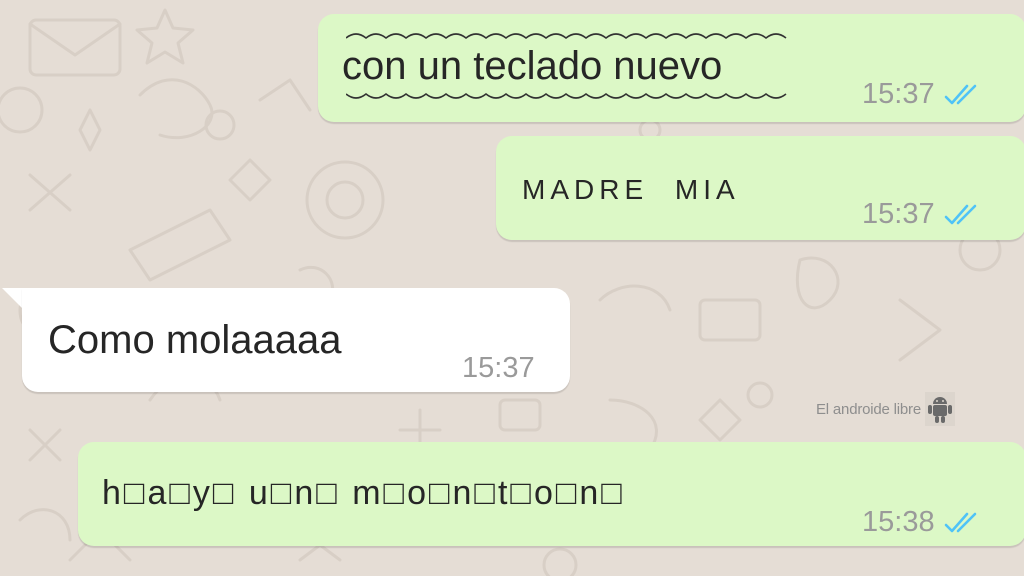 Image resolution: width=1024 pixels, height=576 pixels. What do you see at coordinates (898, 522) in the screenshot?
I see `message-time: 15:38` at bounding box center [898, 522].